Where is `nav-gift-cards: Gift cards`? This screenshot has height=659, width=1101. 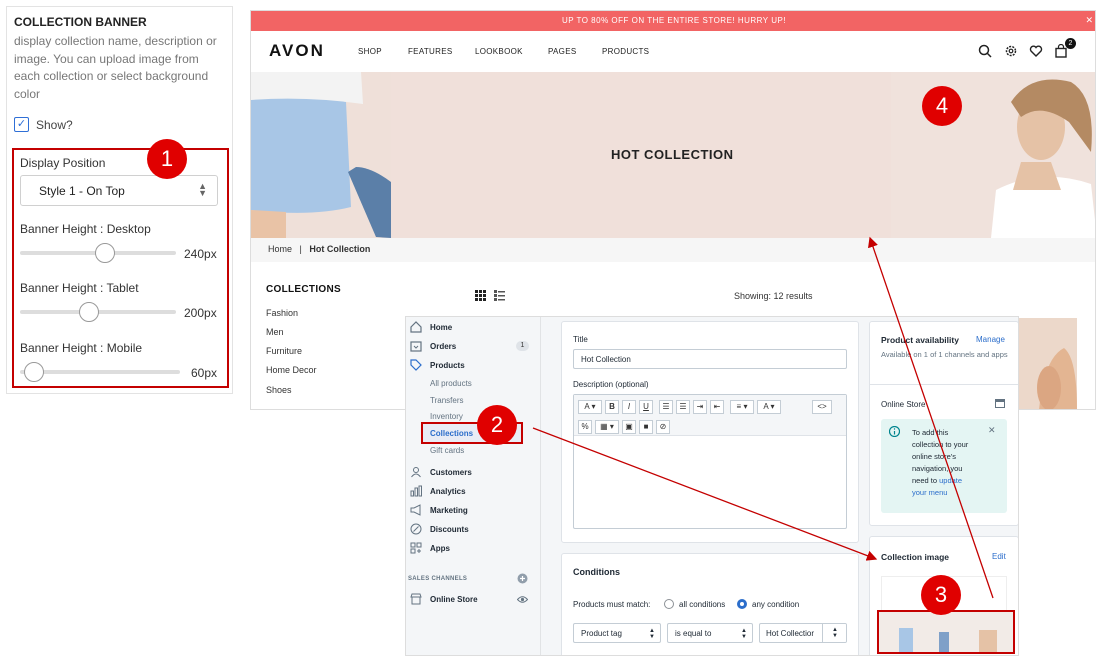 nav-gift-cards: Gift cards is located at coordinates (447, 450).